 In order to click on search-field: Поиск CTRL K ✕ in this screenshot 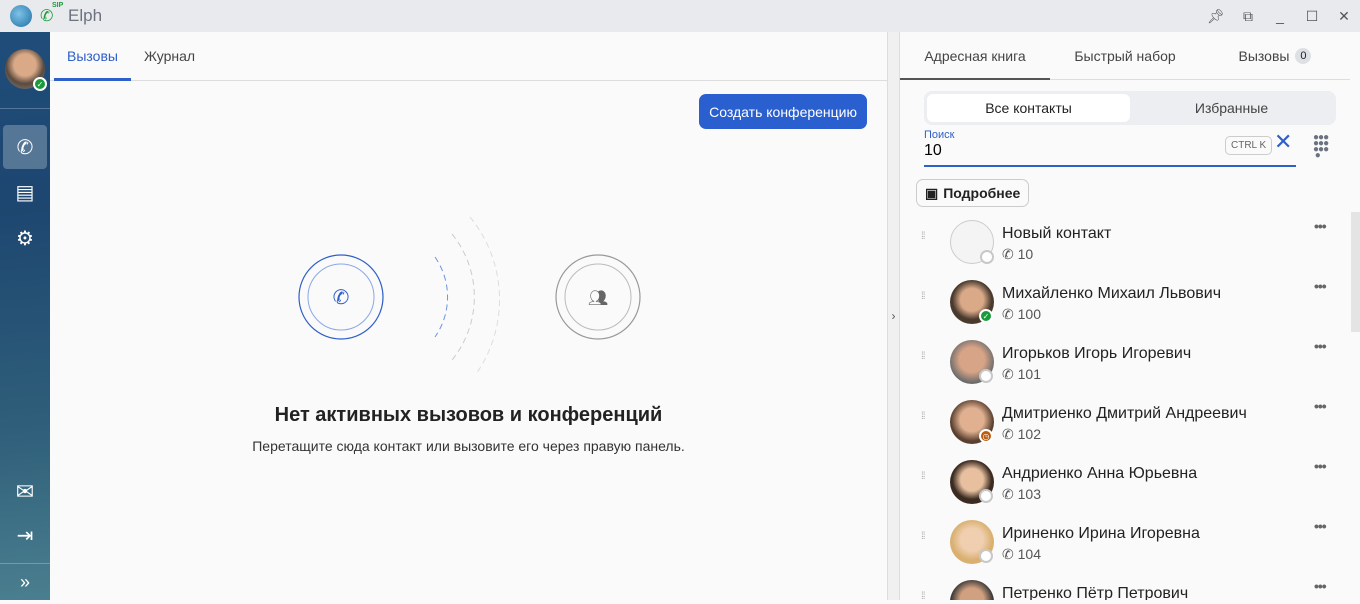, I will do `click(1110, 148)`.